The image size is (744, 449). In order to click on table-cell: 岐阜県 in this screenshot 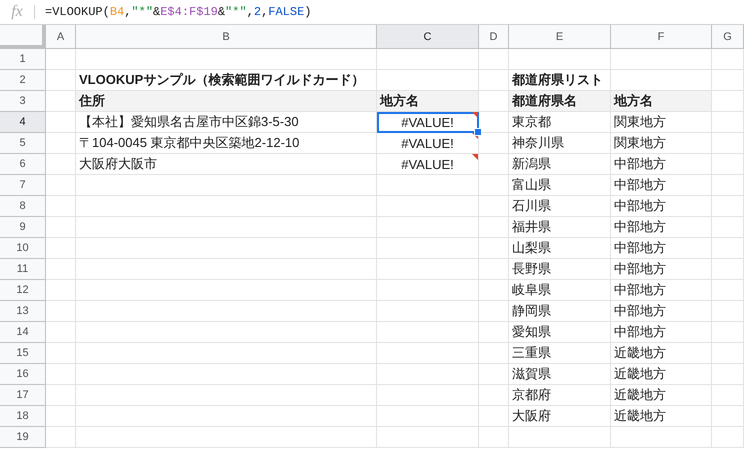, I will do `click(560, 290)`.